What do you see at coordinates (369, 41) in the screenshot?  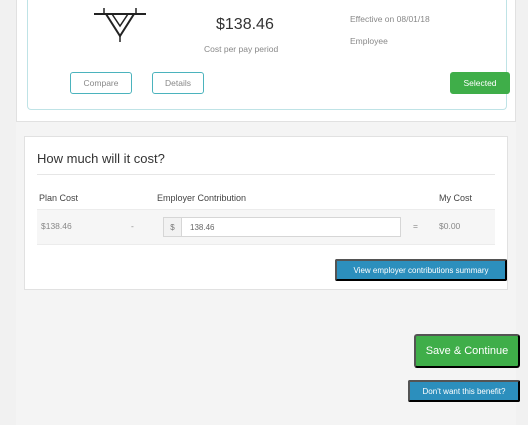 I see `plan-coverage-level: Employee` at bounding box center [369, 41].